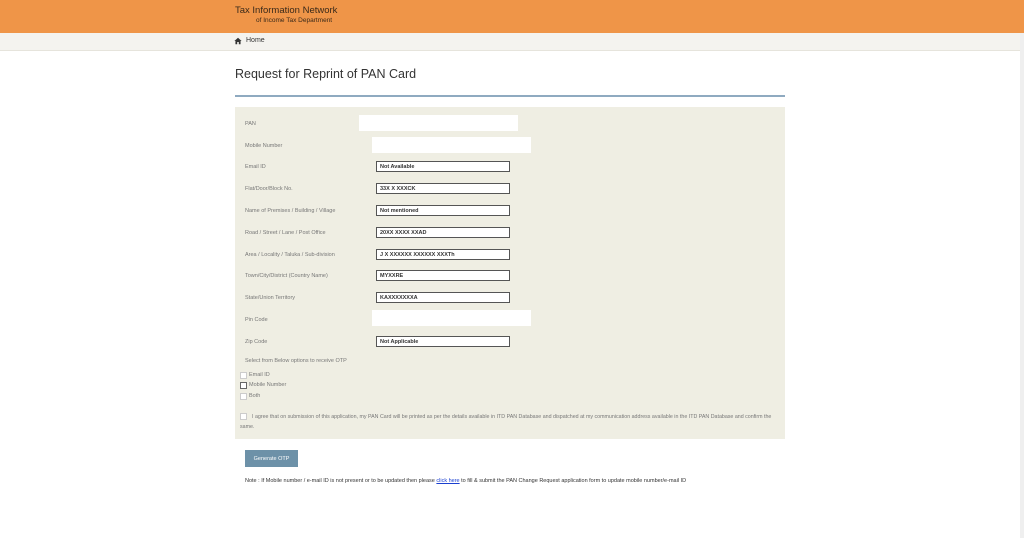  I want to click on field-row-area: Area / Locality / Taluka / Sub-division, so click(510, 256).